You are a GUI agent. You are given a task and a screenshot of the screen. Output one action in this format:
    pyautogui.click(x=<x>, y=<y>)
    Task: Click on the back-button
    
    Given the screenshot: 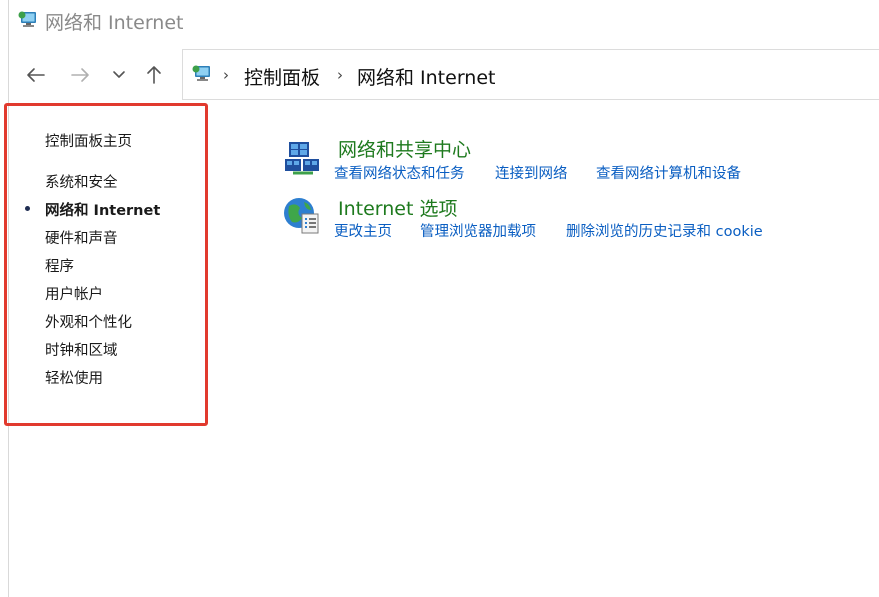 What is the action you would take?
    pyautogui.click(x=36, y=75)
    